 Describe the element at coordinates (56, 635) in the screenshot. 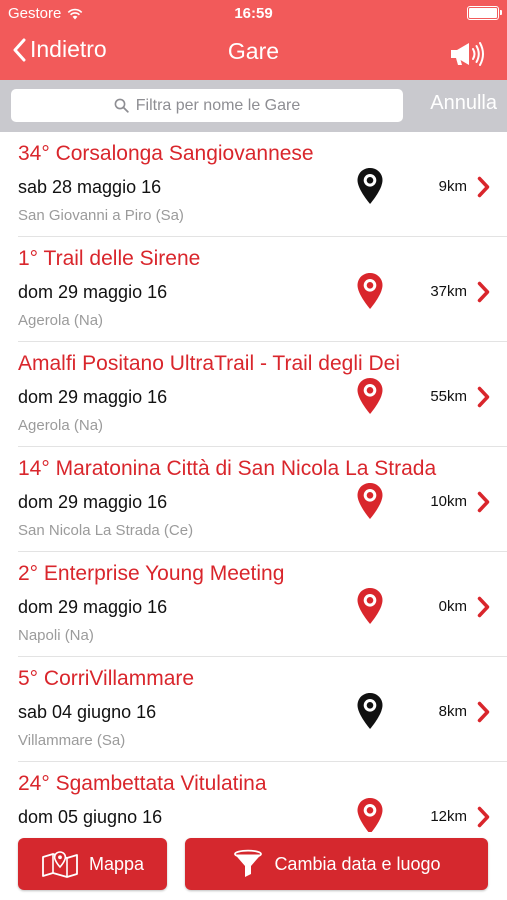

I see `race-location: Napoli (Na)` at that location.